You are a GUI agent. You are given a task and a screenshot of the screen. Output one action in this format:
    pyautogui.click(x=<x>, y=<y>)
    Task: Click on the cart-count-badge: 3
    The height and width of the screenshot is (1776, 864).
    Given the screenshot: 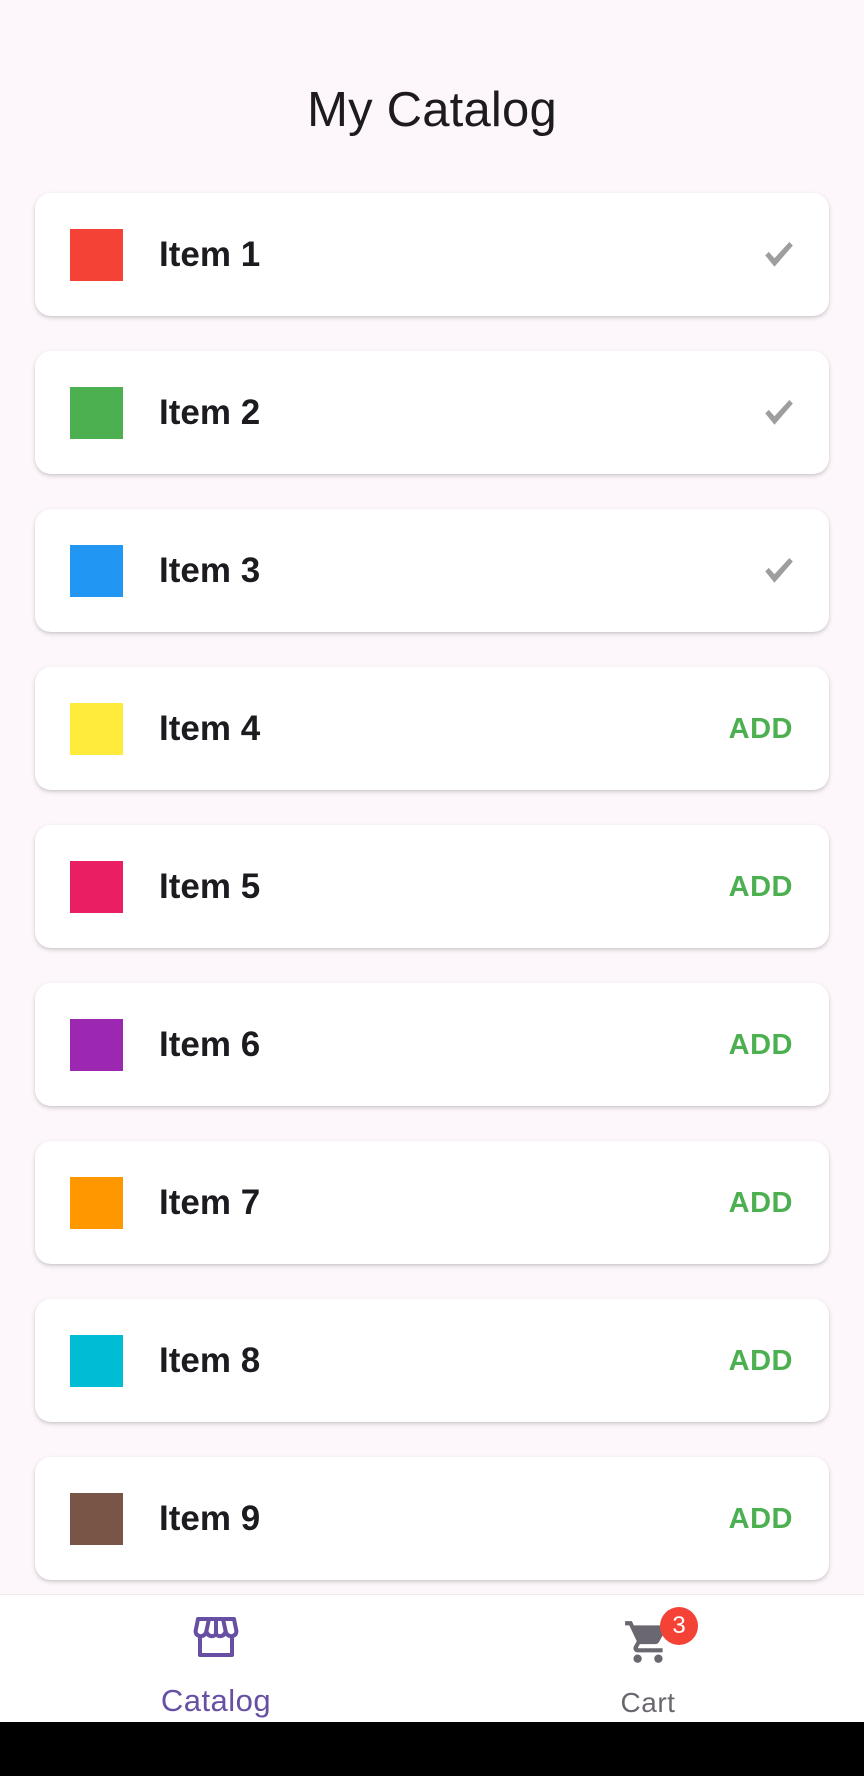 What is the action you would take?
    pyautogui.click(x=679, y=1626)
    